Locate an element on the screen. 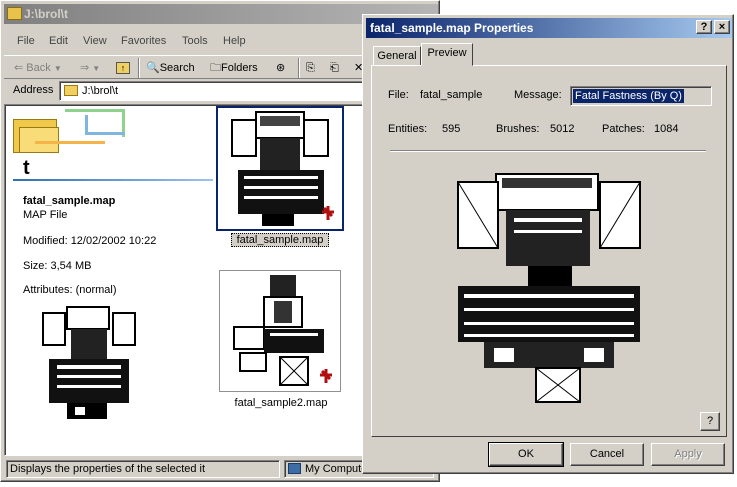 The width and height of the screenshot is (737, 487). help-button: ? is located at coordinates (710, 421).